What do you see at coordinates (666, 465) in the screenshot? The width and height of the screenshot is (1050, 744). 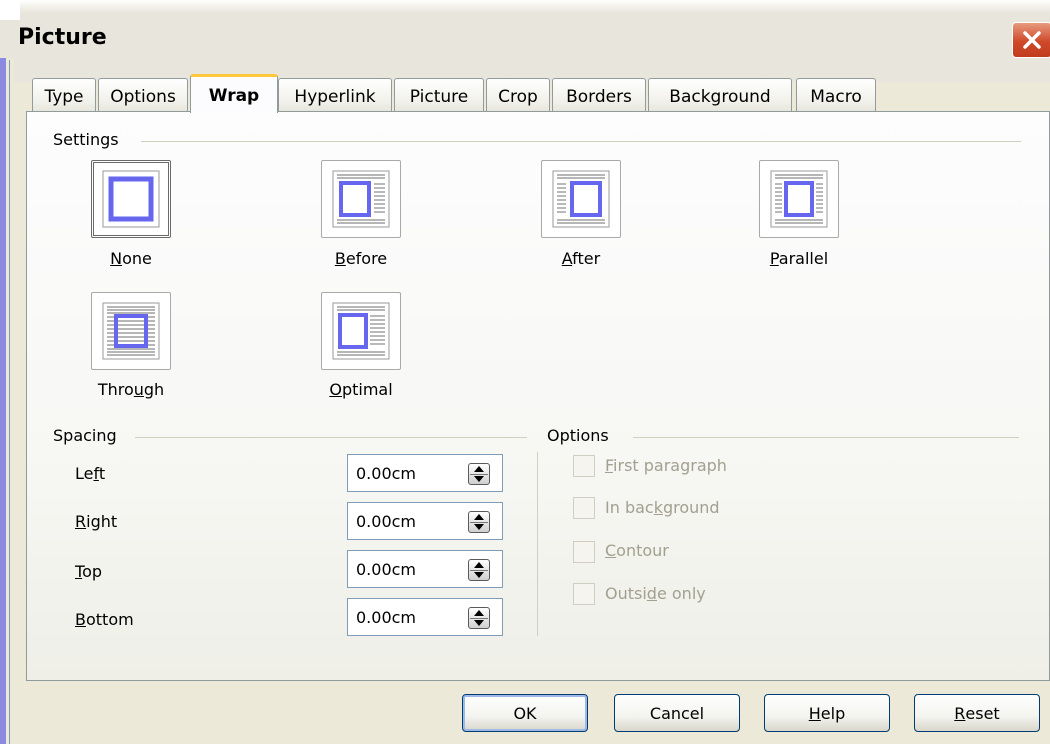 I see `first-paragraph-label: First paragraph` at bounding box center [666, 465].